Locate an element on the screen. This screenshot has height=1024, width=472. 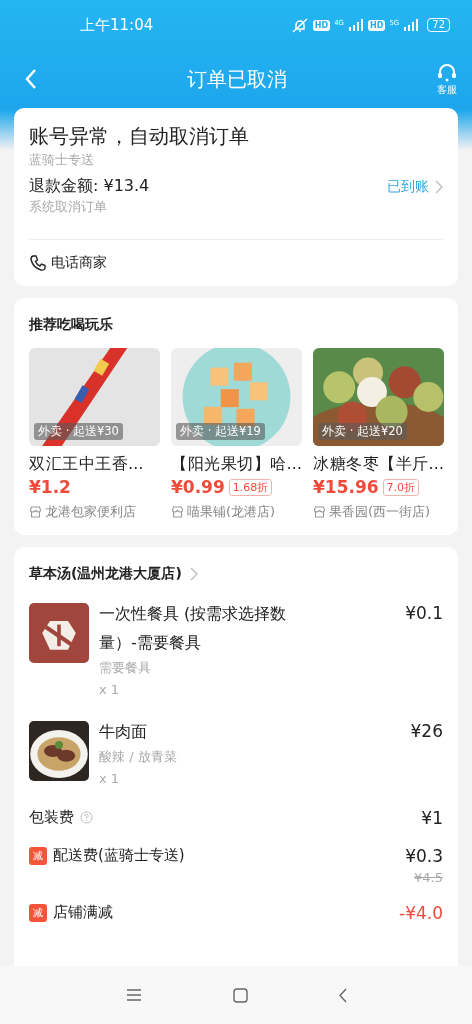
delivery-tag: 外卖 · 起送¥19 is located at coordinates (220, 431).